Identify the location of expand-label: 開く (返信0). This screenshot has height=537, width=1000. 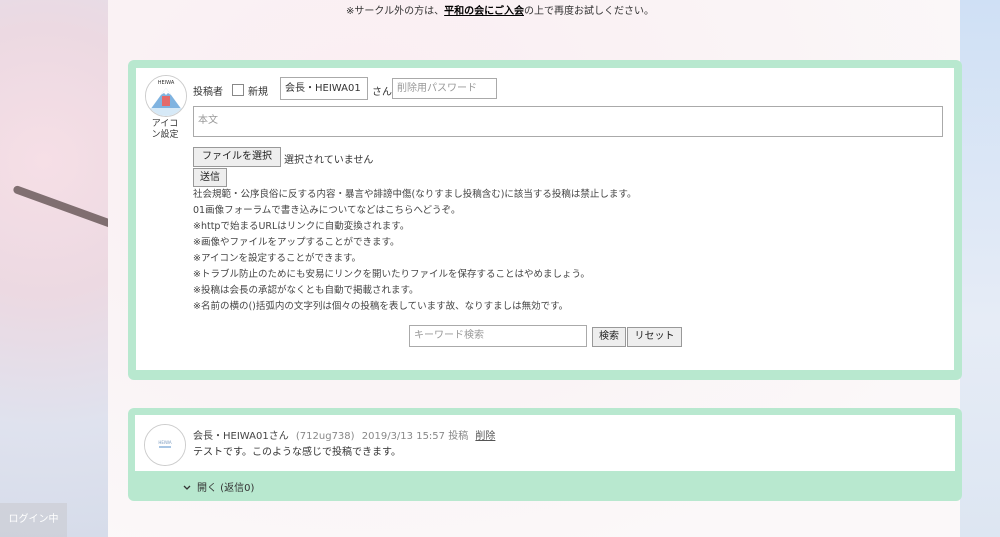
(226, 488).